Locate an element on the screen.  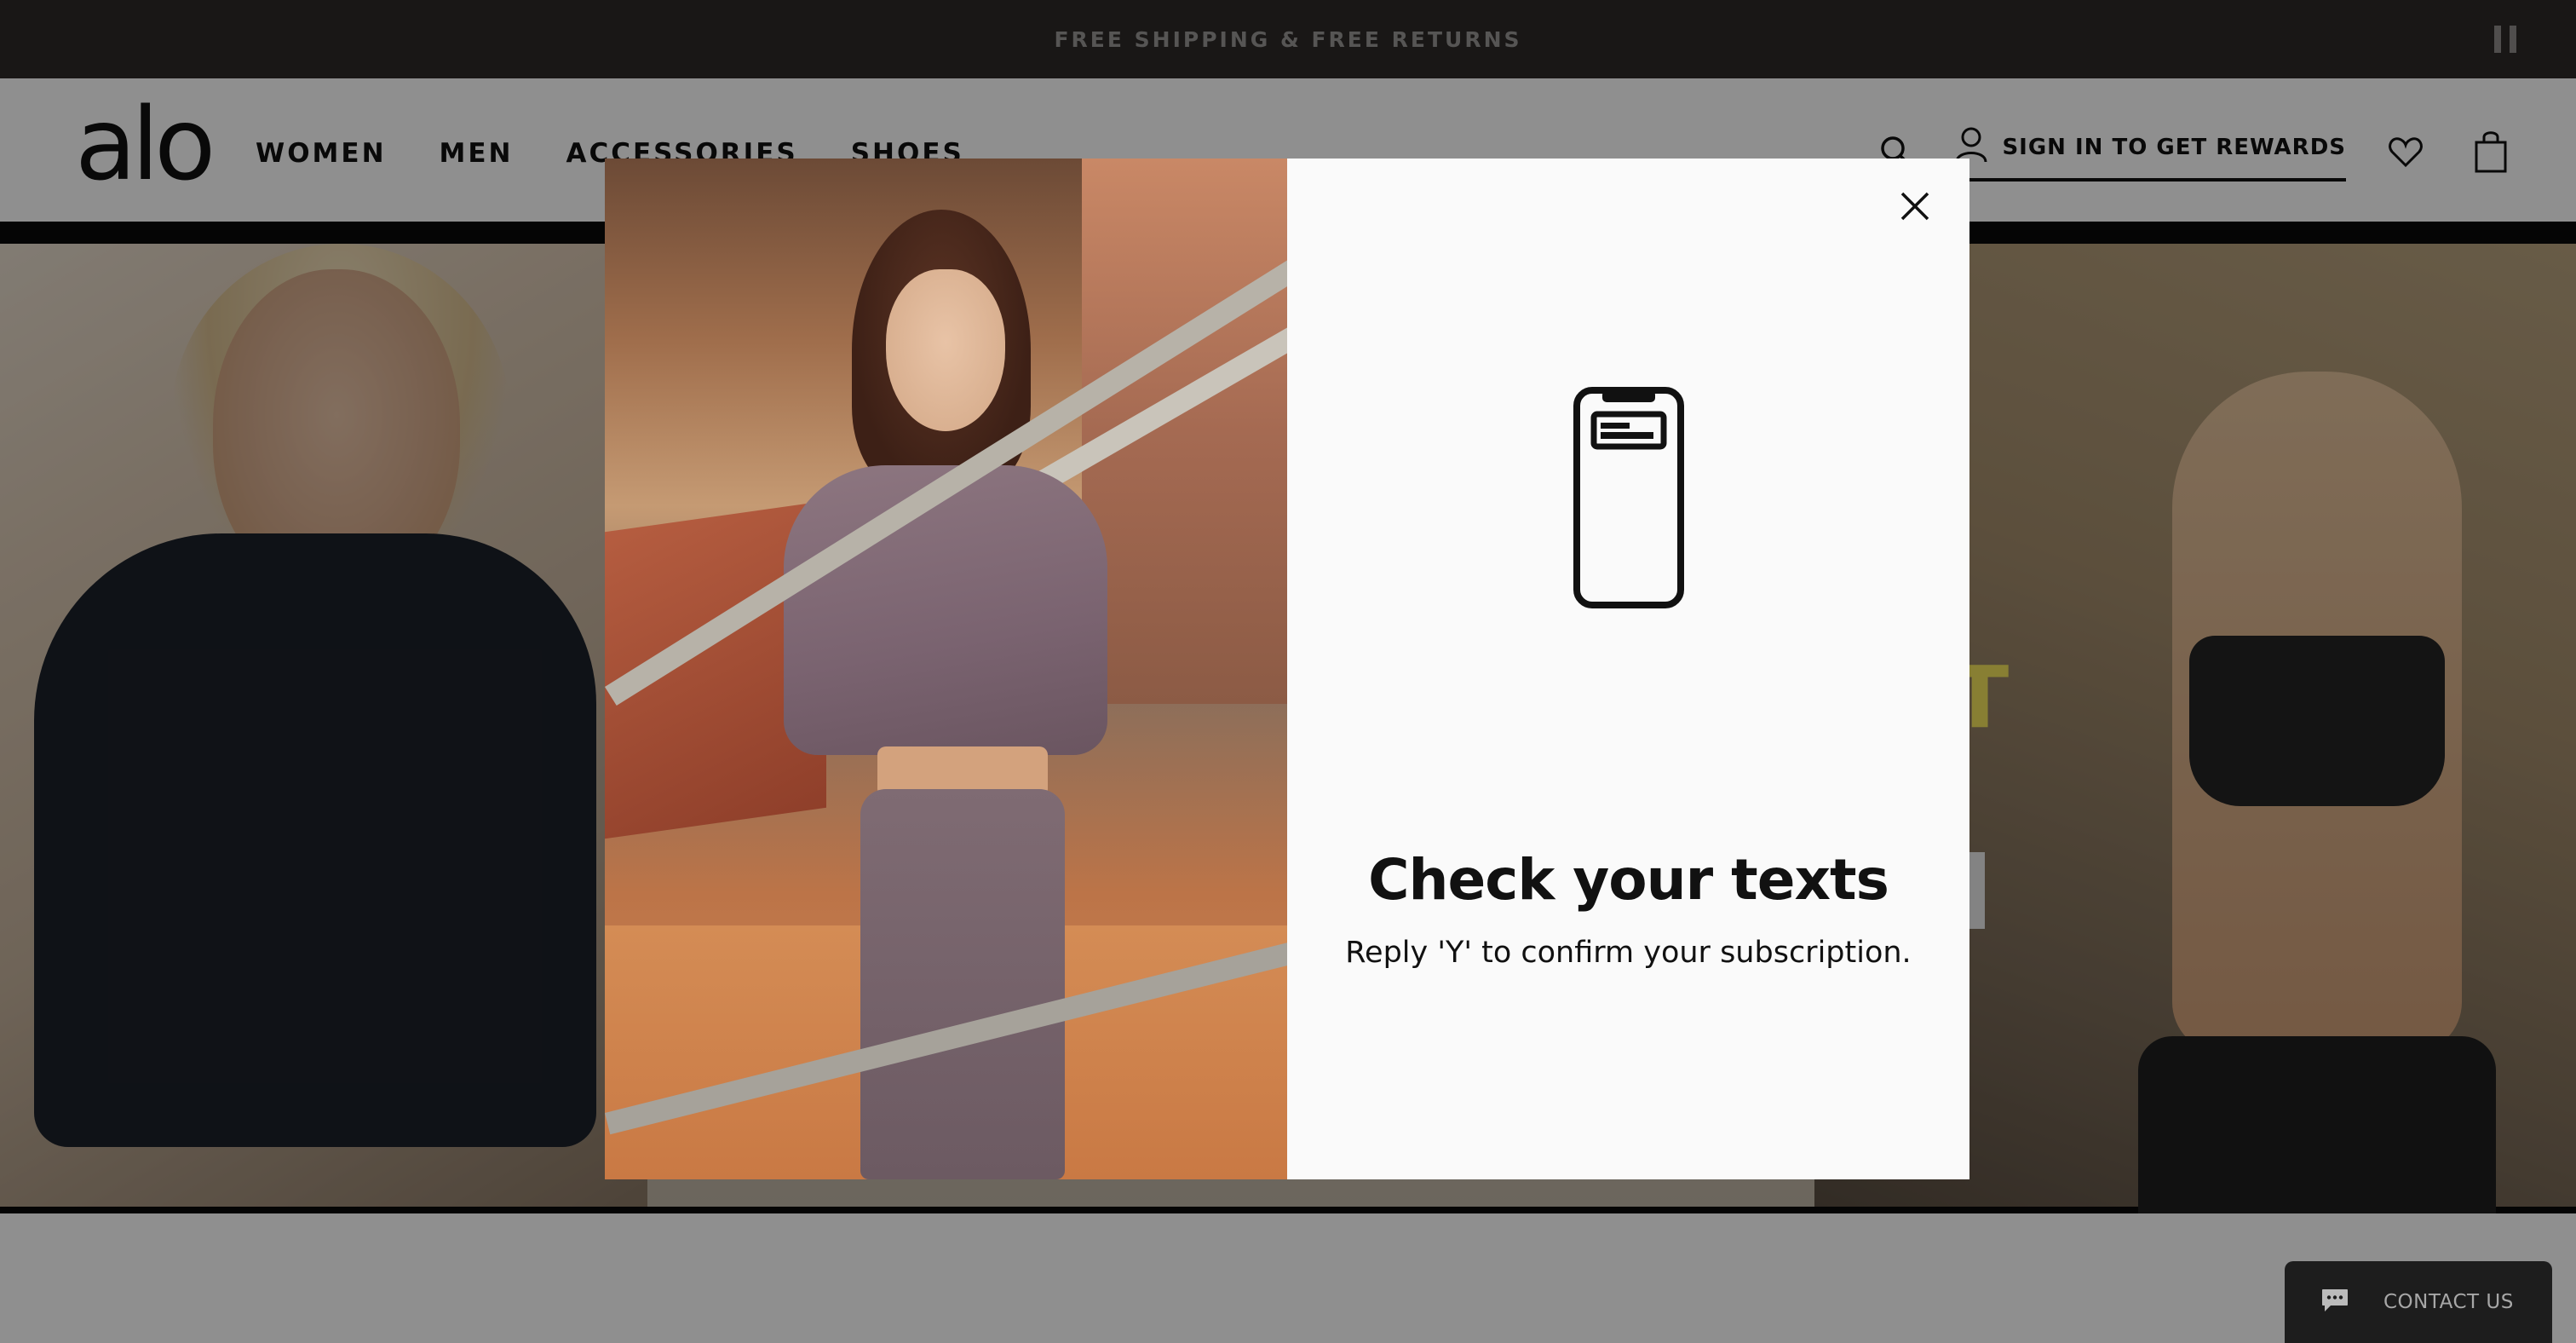
contact-us-label: CONTACT US is located at coordinates (2448, 1302).